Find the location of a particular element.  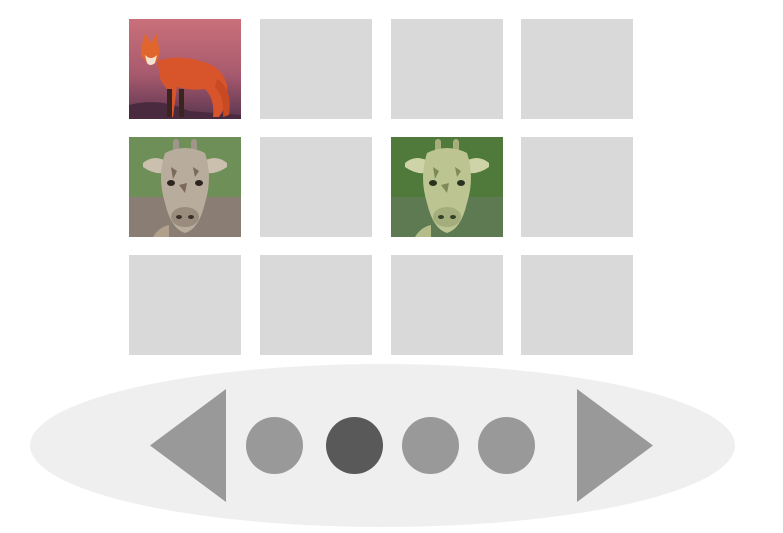

giraffe-photo-green is located at coordinates (447, 187).